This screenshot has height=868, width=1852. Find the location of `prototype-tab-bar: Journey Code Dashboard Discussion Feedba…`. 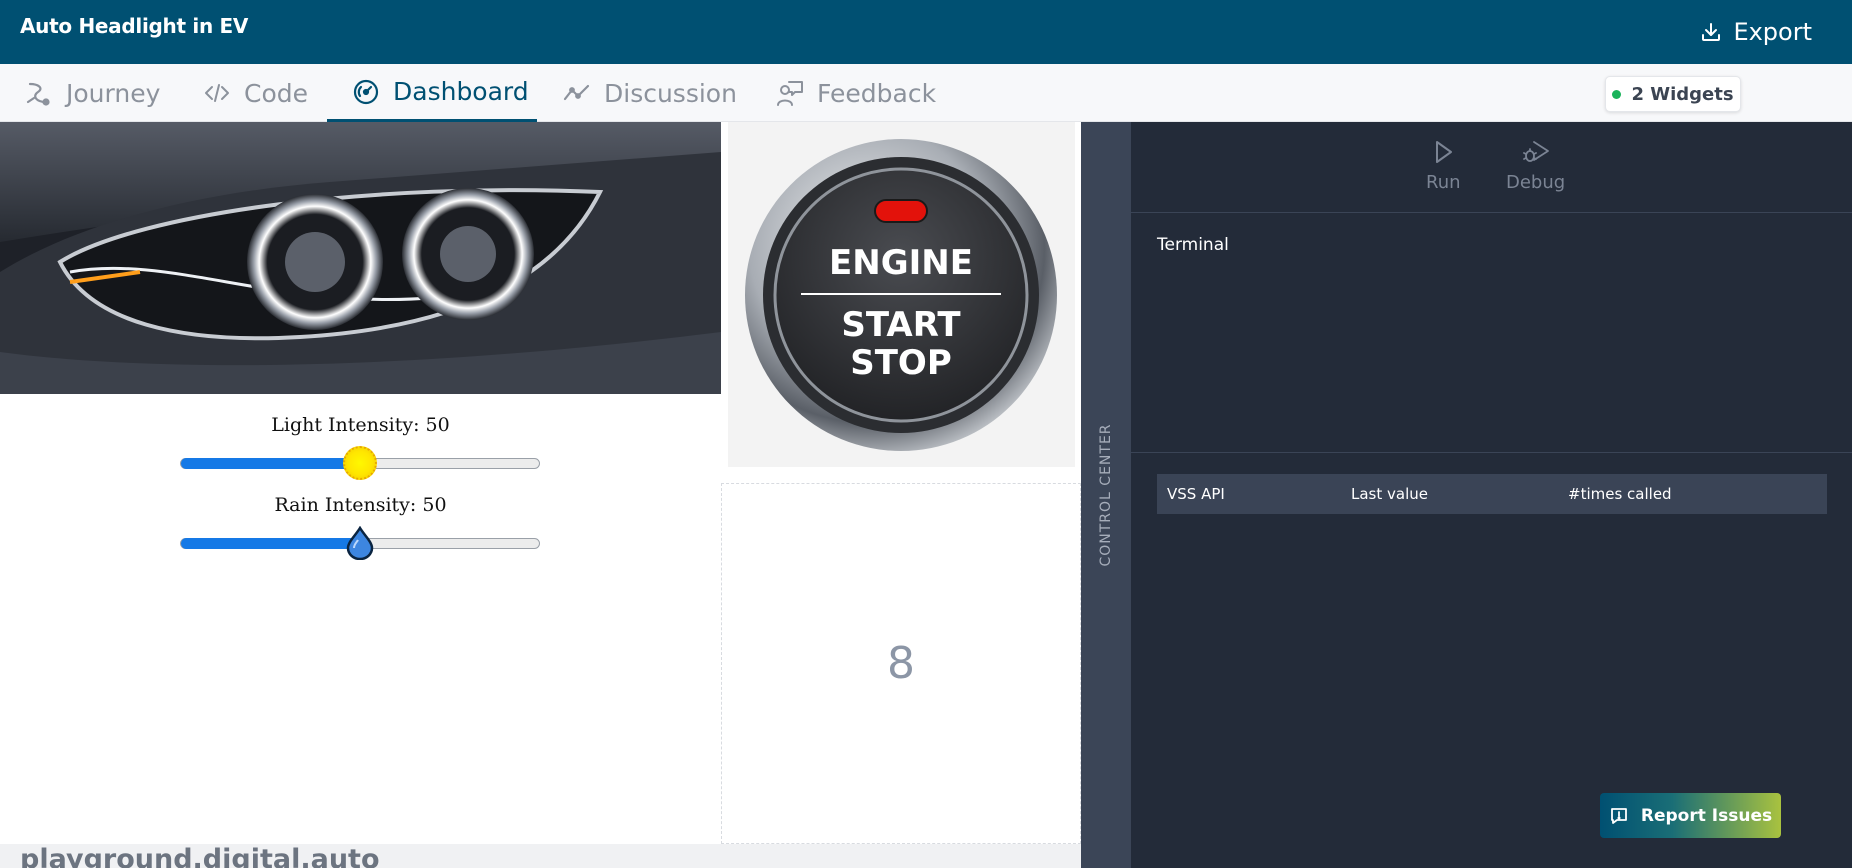

prototype-tab-bar: Journey Code Dashboard Discussion Feedba… is located at coordinates (926, 93).